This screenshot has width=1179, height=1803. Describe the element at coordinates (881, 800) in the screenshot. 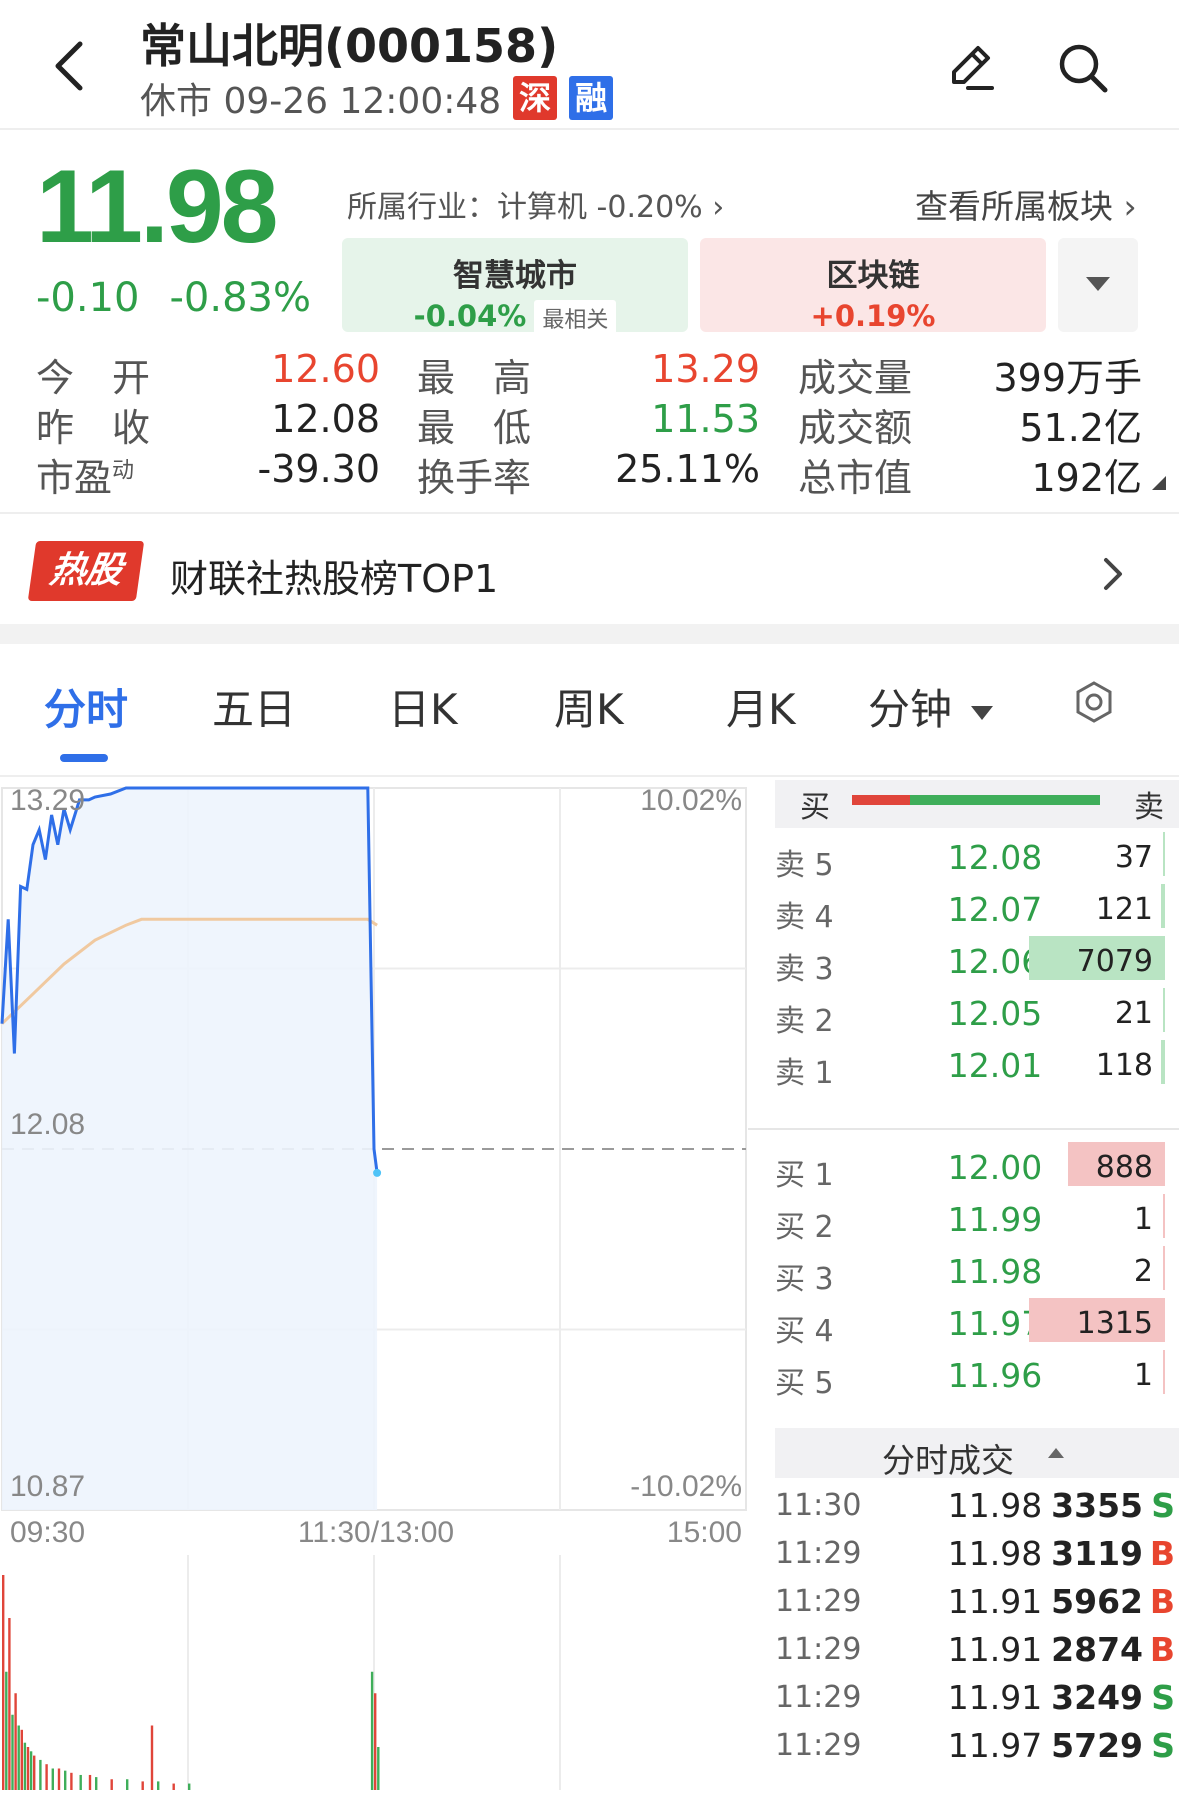

I see `buy-strength-bar` at that location.